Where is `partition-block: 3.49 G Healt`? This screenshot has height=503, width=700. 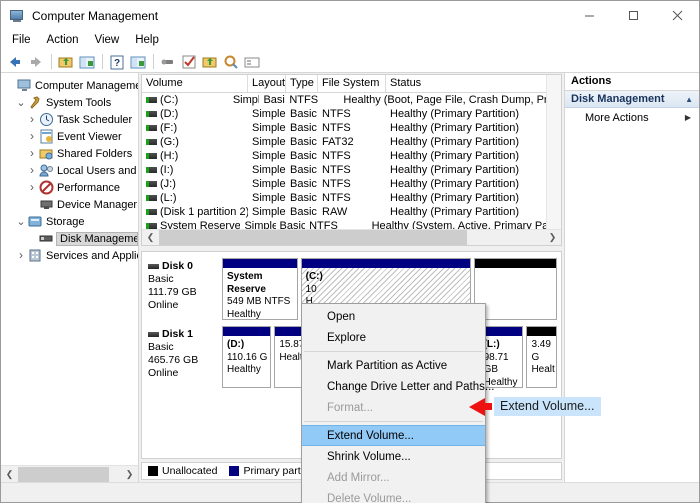 partition-block: 3.49 G Healt is located at coordinates (541, 357).